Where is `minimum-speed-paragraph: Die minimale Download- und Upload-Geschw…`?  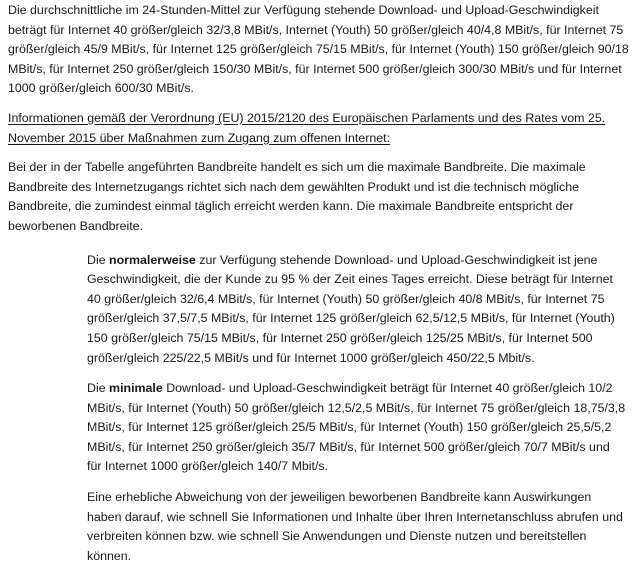 minimum-speed-paragraph: Die minimale Download- und Upload-Geschw… is located at coordinates (357, 428).